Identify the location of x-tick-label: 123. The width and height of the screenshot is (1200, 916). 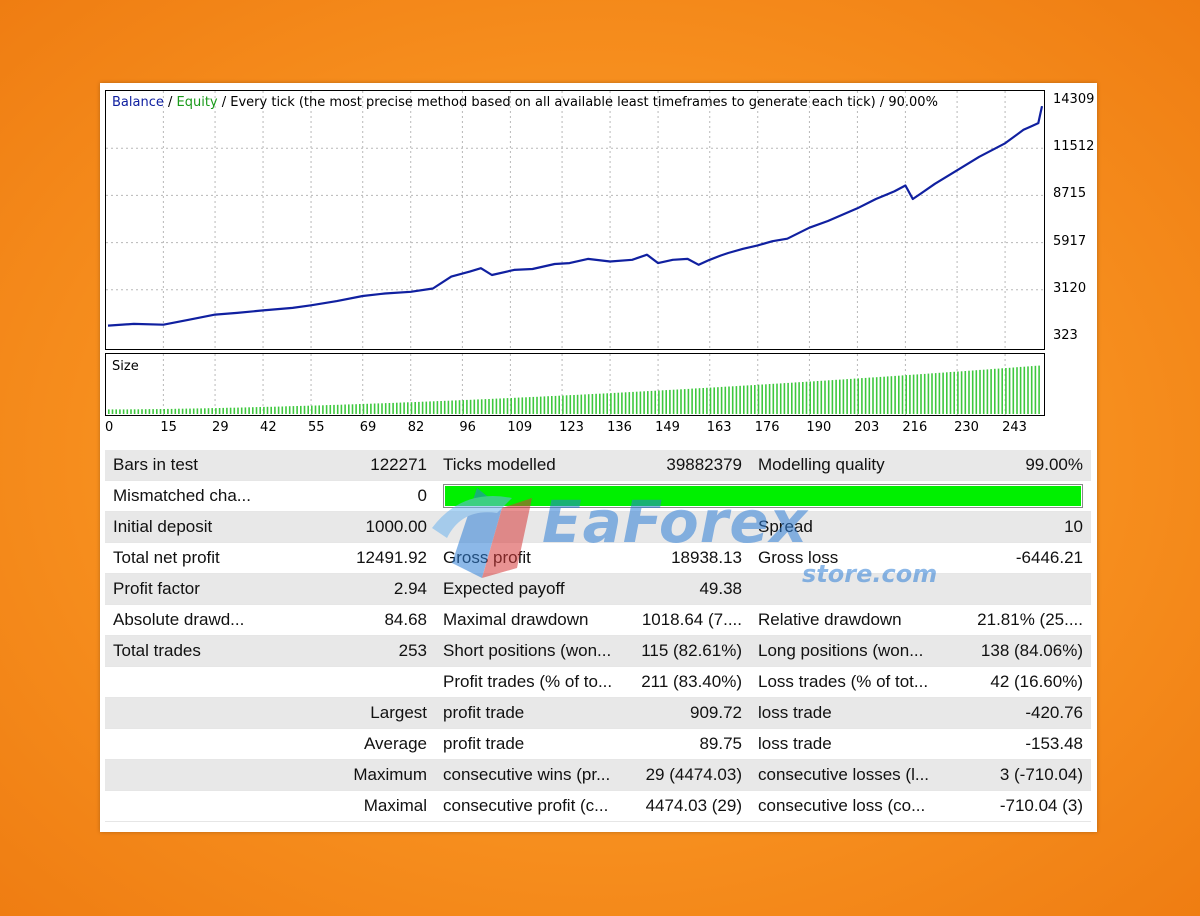
(571, 427).